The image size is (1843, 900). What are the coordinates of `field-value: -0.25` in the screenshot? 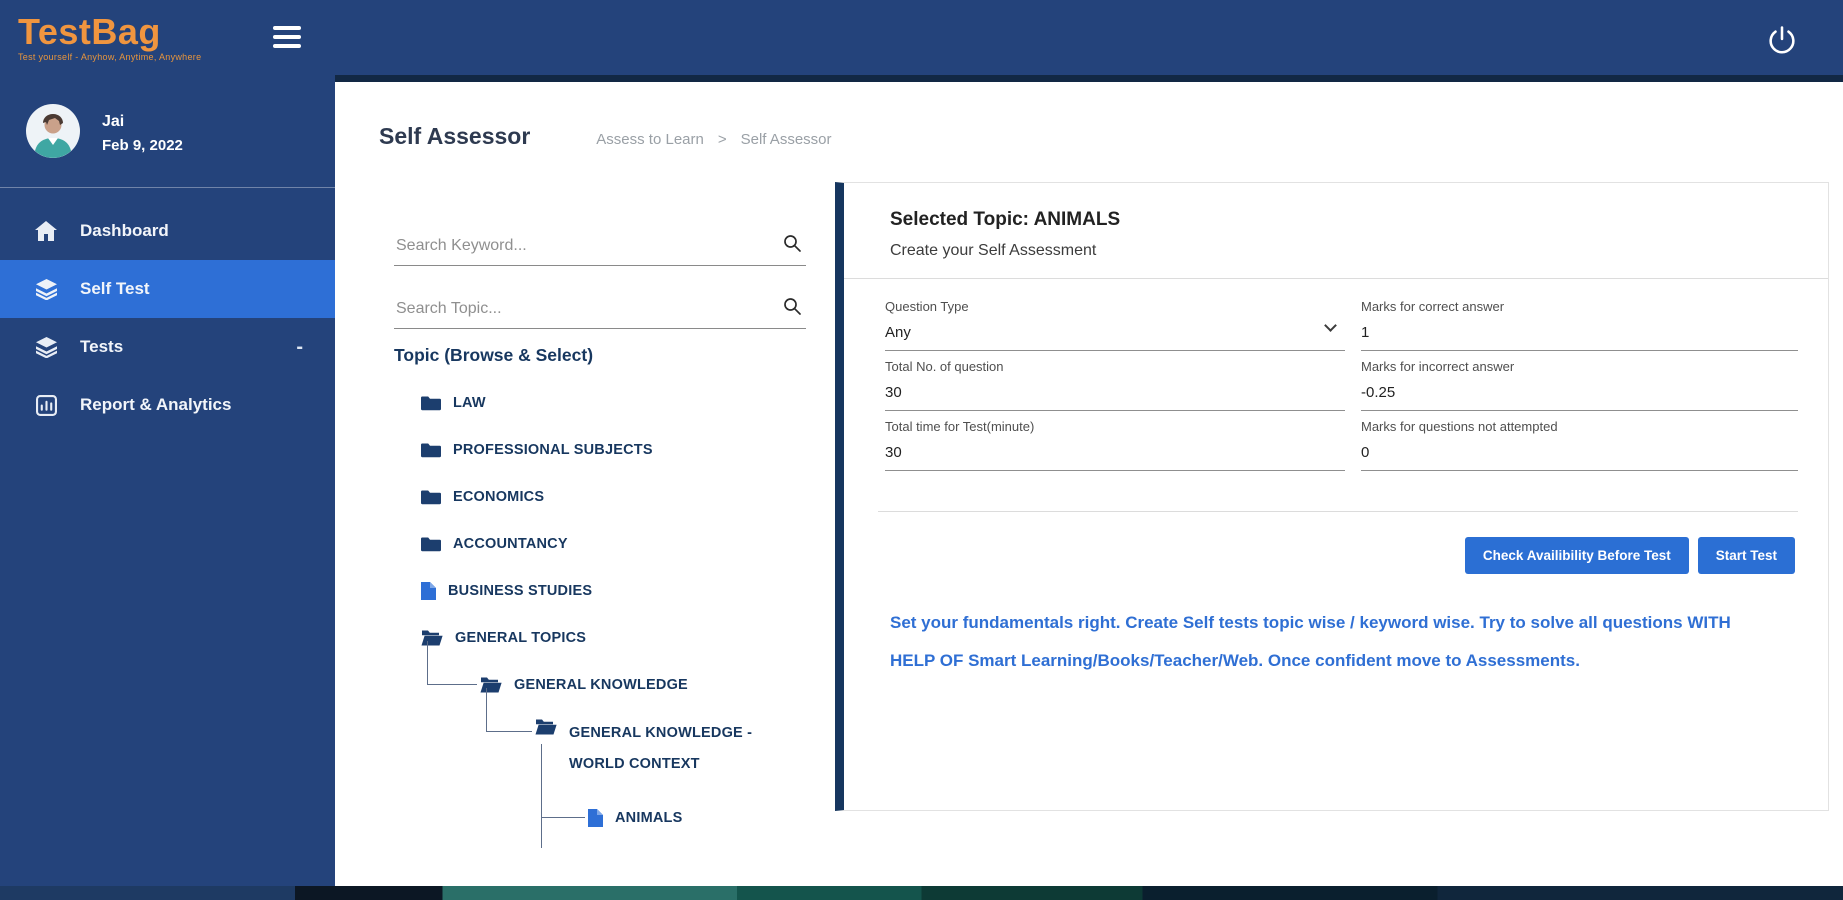 It's located at (1378, 392).